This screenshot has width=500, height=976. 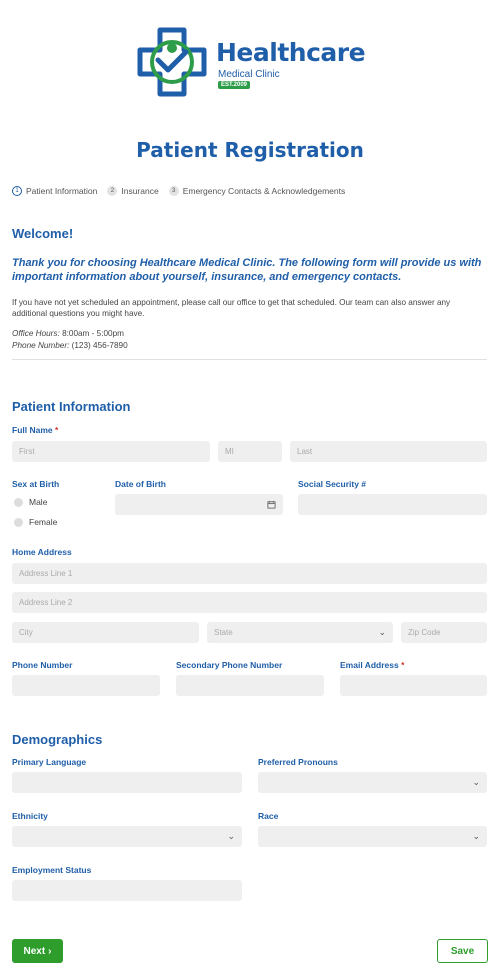 I want to click on middle-initial-input: MI, so click(x=250, y=451).